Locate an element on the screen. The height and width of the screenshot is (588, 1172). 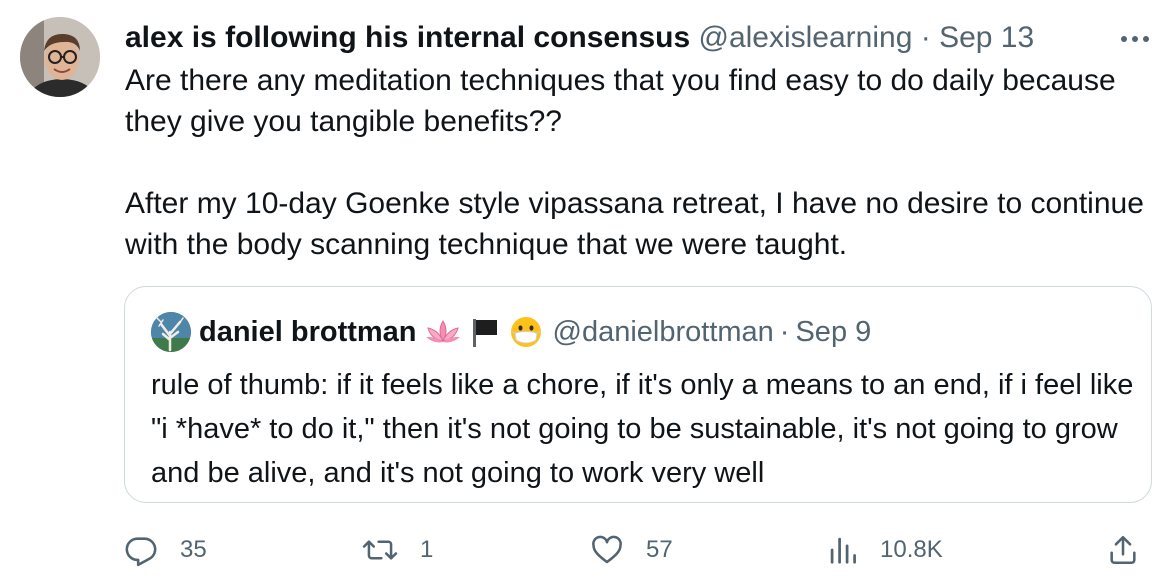
views-count: 10.8K is located at coordinates (911, 549).